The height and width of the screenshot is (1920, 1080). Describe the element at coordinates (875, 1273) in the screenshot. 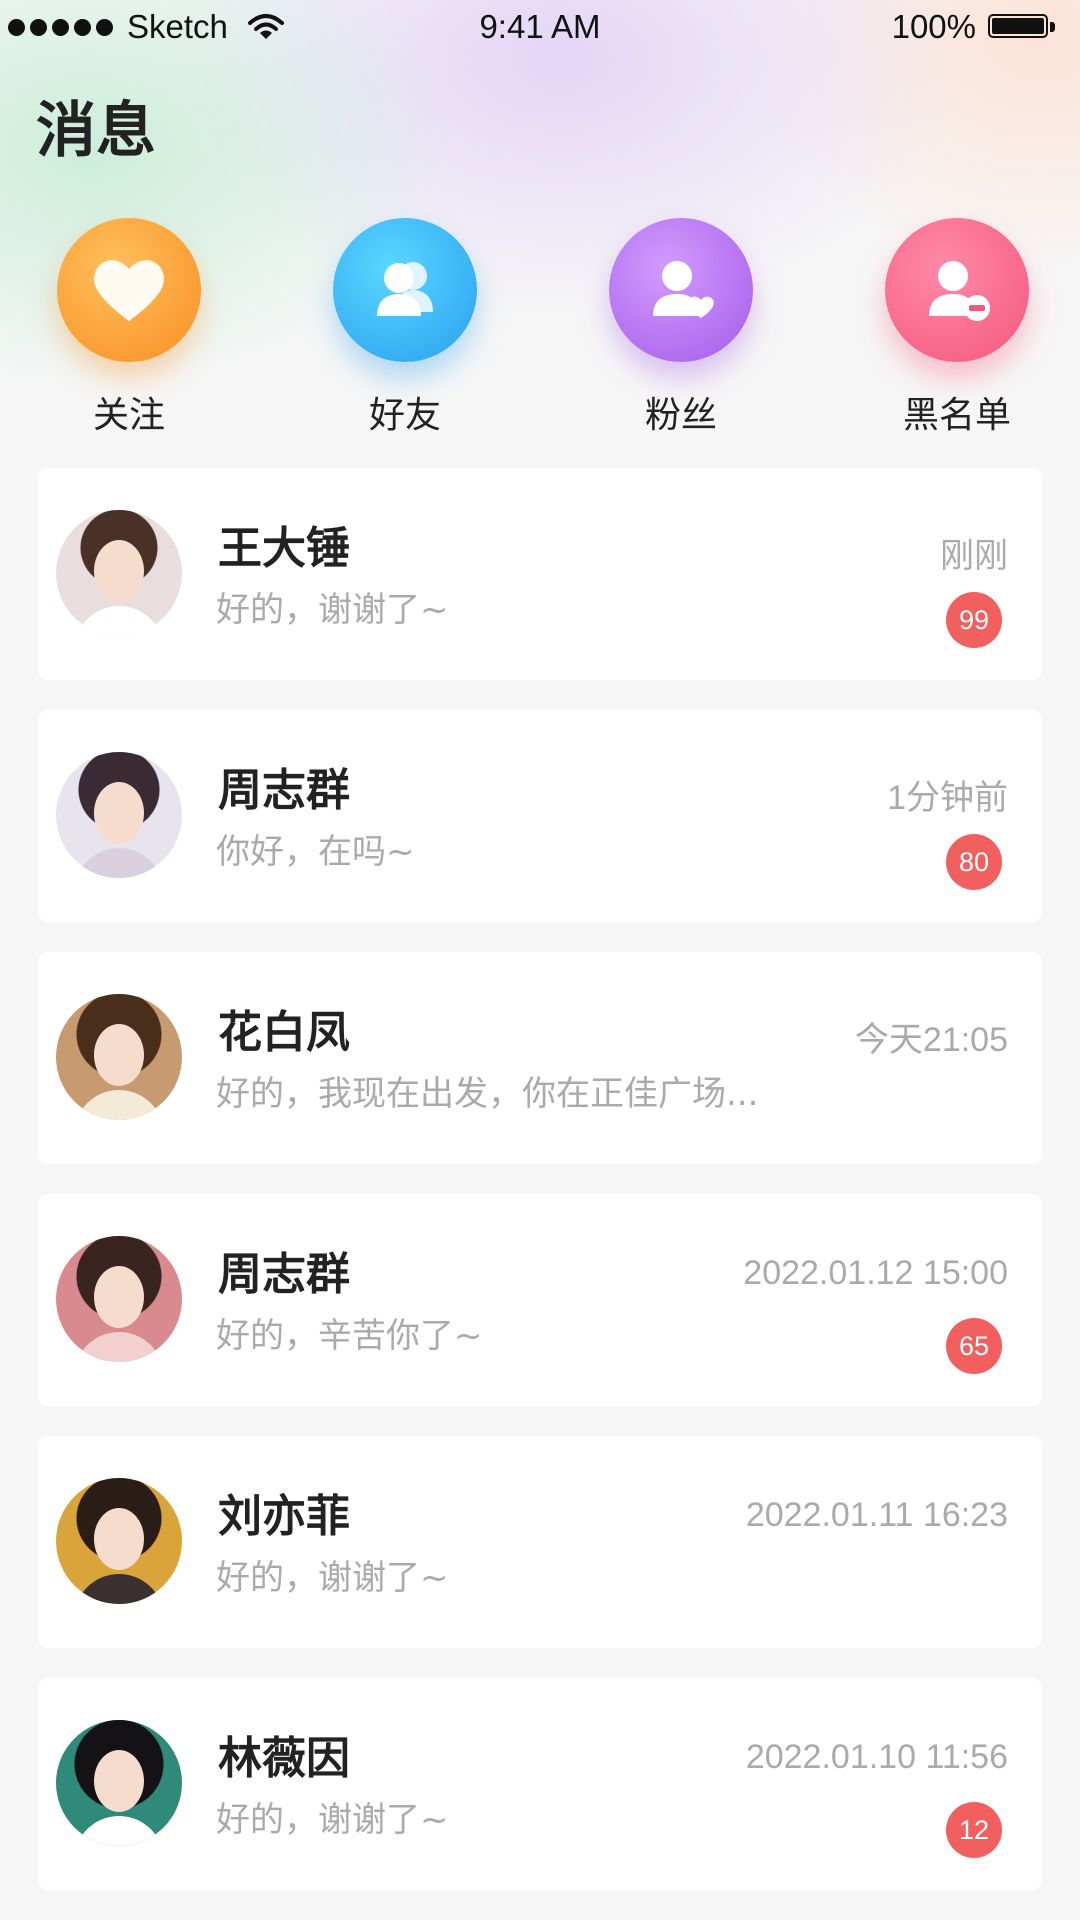

I see `message-time: 2022.01.12 15:00` at that location.